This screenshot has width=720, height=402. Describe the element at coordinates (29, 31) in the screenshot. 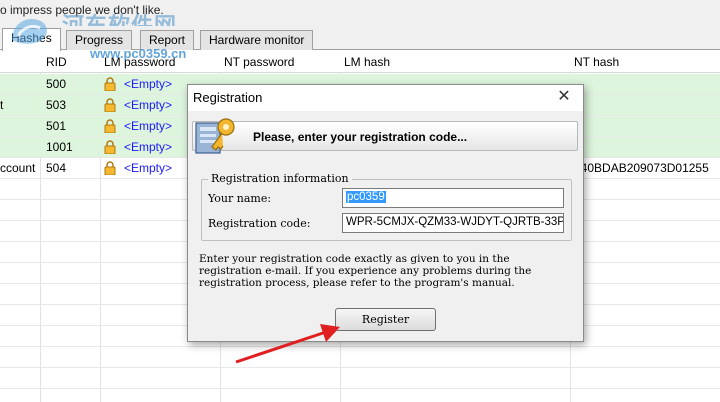

I see `watermark-logo-icon` at that location.